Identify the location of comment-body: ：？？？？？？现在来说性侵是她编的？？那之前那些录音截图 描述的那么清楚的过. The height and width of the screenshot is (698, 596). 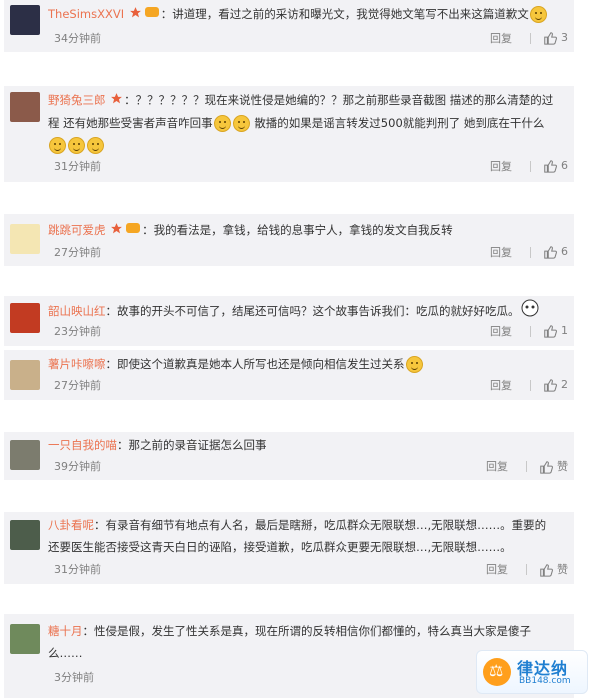
(339, 100).